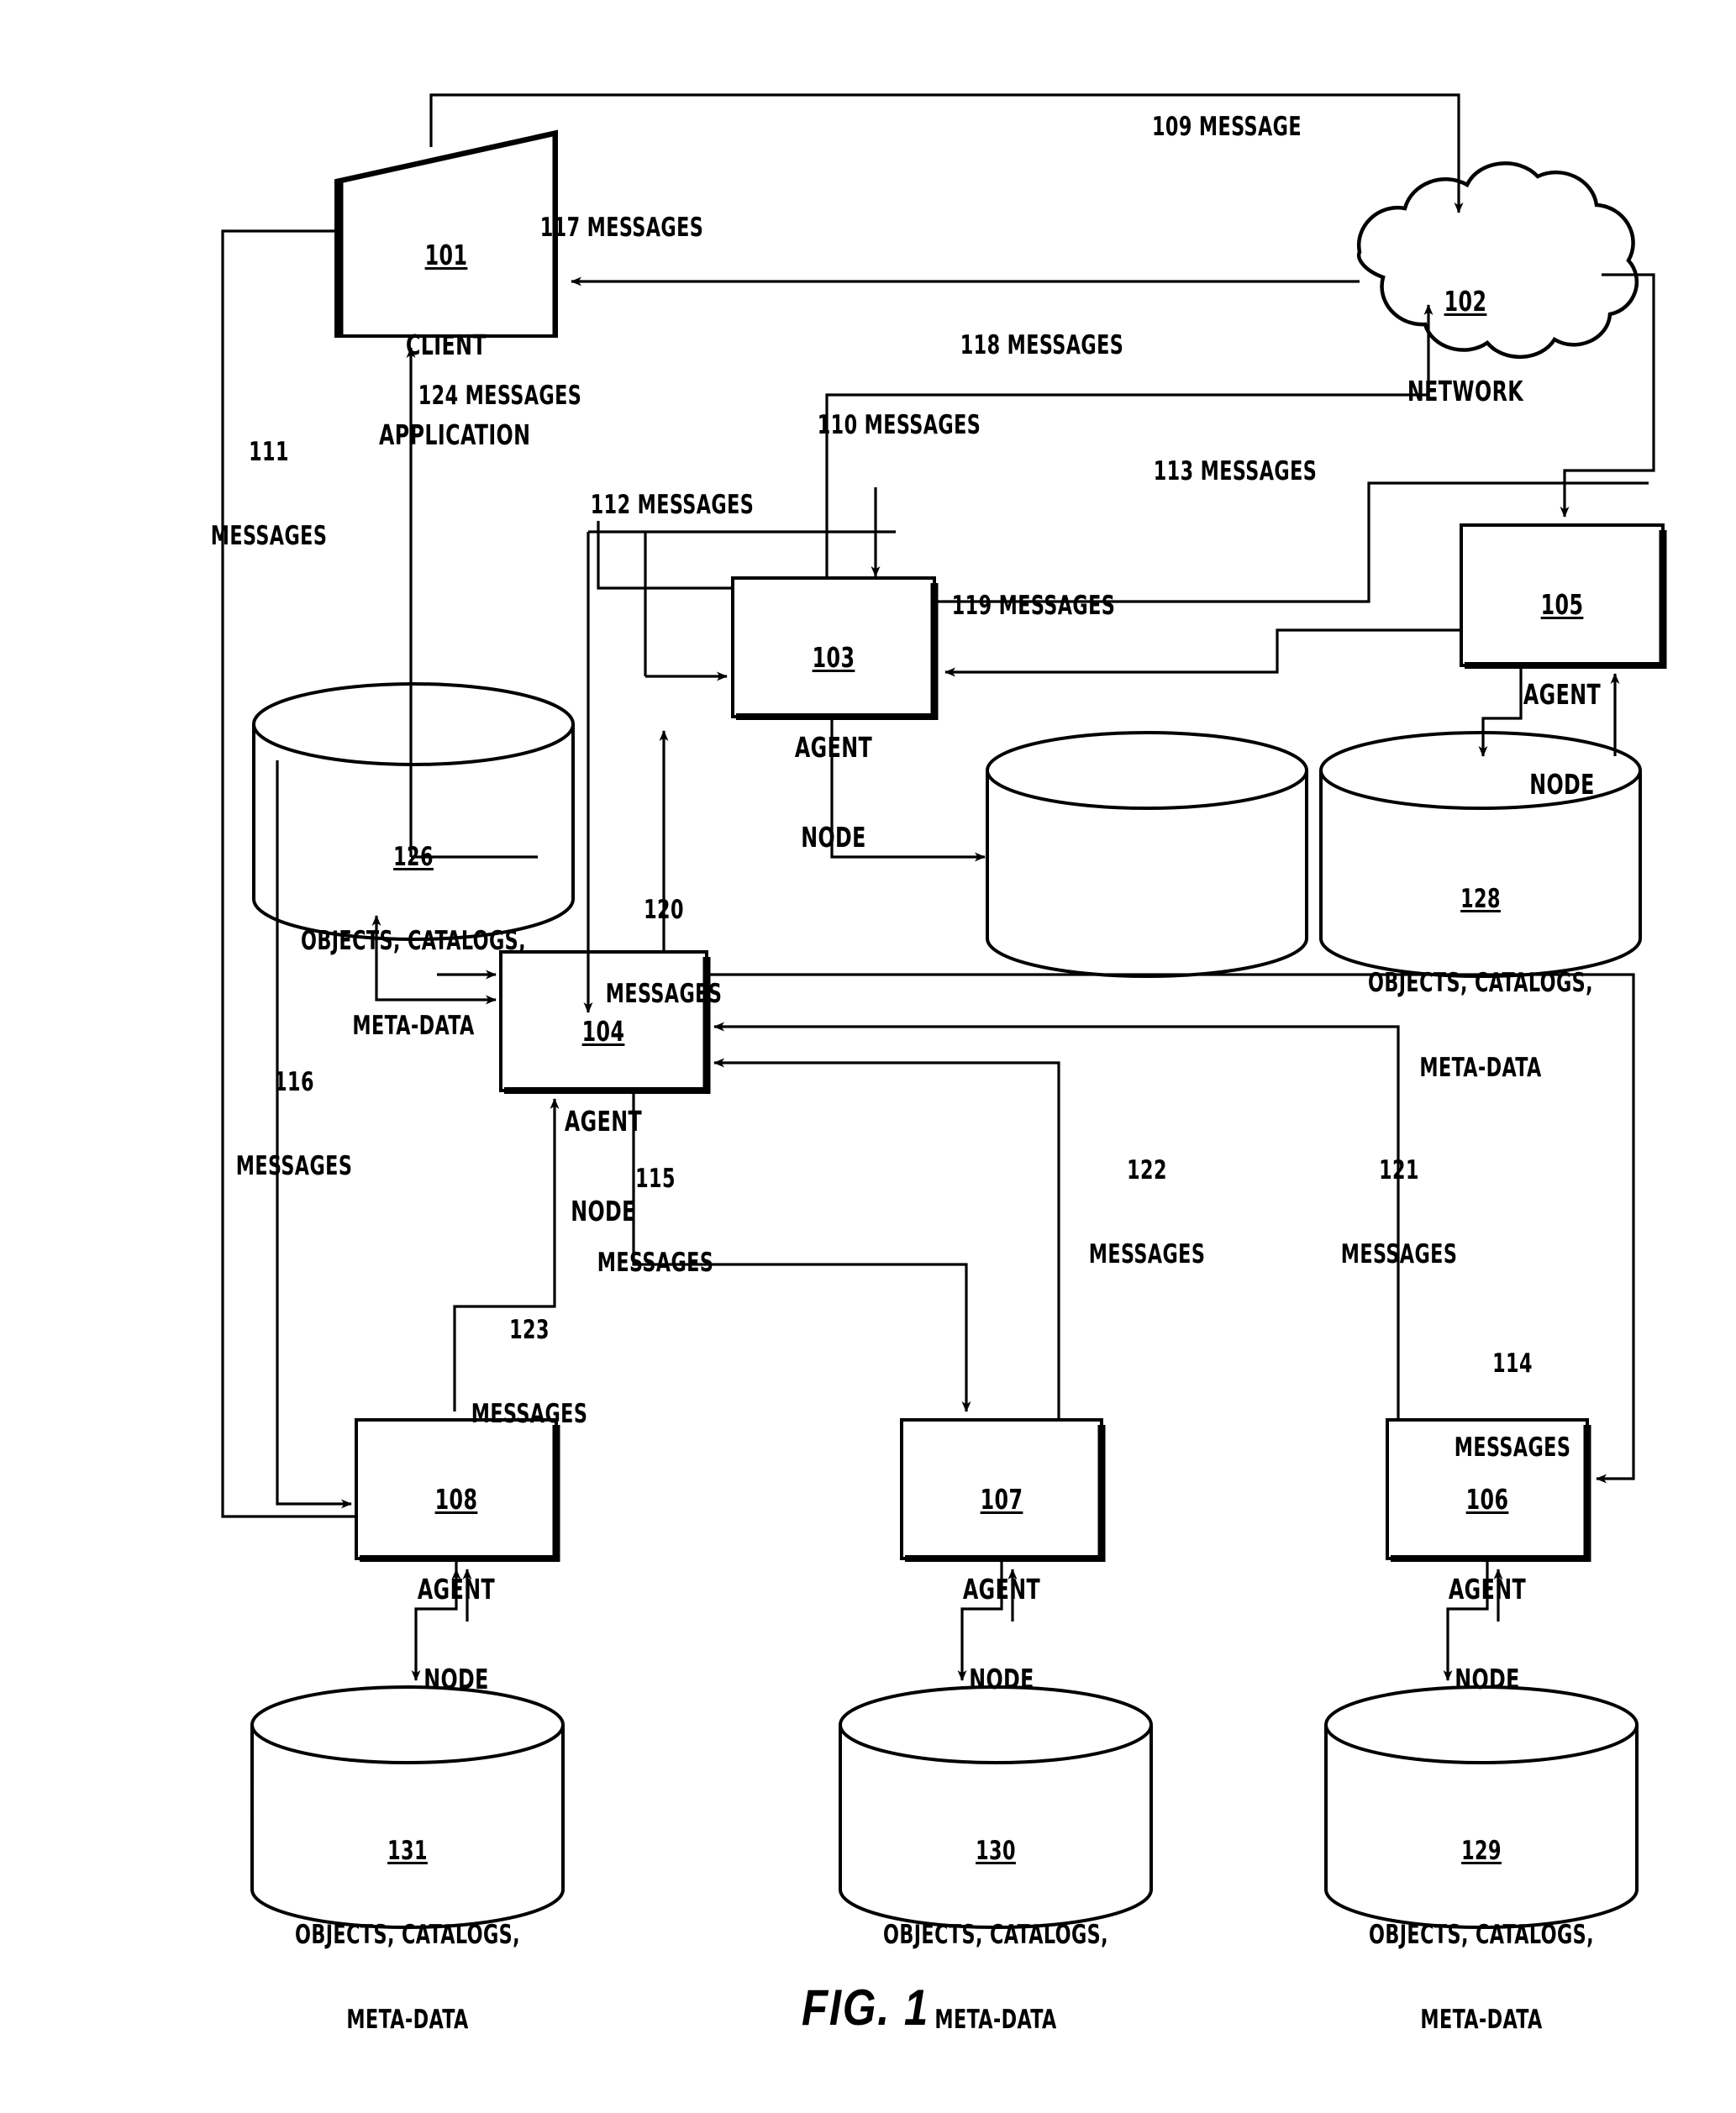 The width and height of the screenshot is (1736, 2113). What do you see at coordinates (663, 952) in the screenshot?
I see `edge-label-120: 120 MESSAGES` at bounding box center [663, 952].